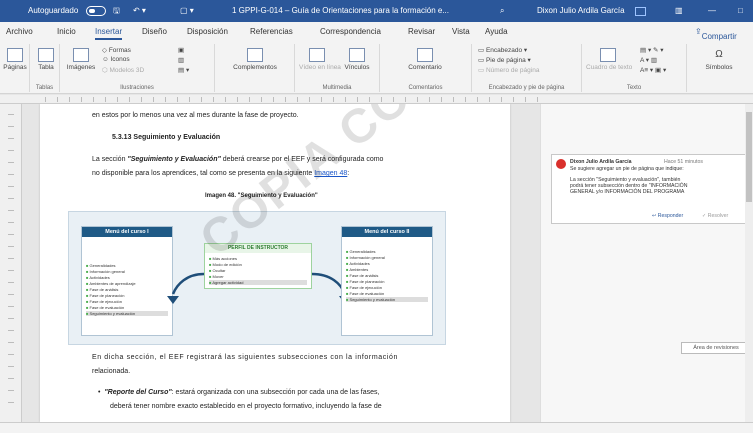 This screenshot has height=433, width=753. What do you see at coordinates (116, 11) in the screenshot?
I see `save-icon: 🖫` at bounding box center [116, 11].